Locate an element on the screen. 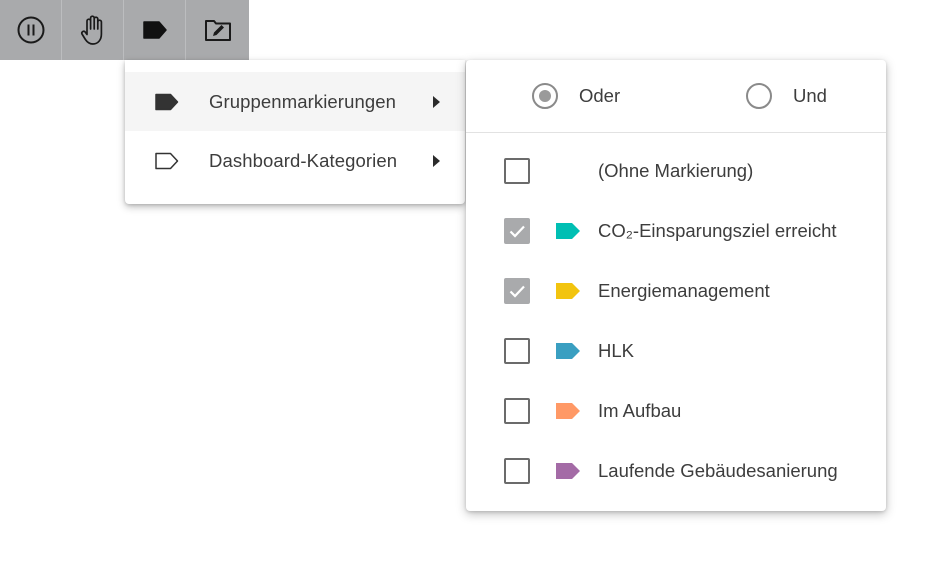 The width and height of the screenshot is (944, 572). hand-icon is located at coordinates (91, 30).